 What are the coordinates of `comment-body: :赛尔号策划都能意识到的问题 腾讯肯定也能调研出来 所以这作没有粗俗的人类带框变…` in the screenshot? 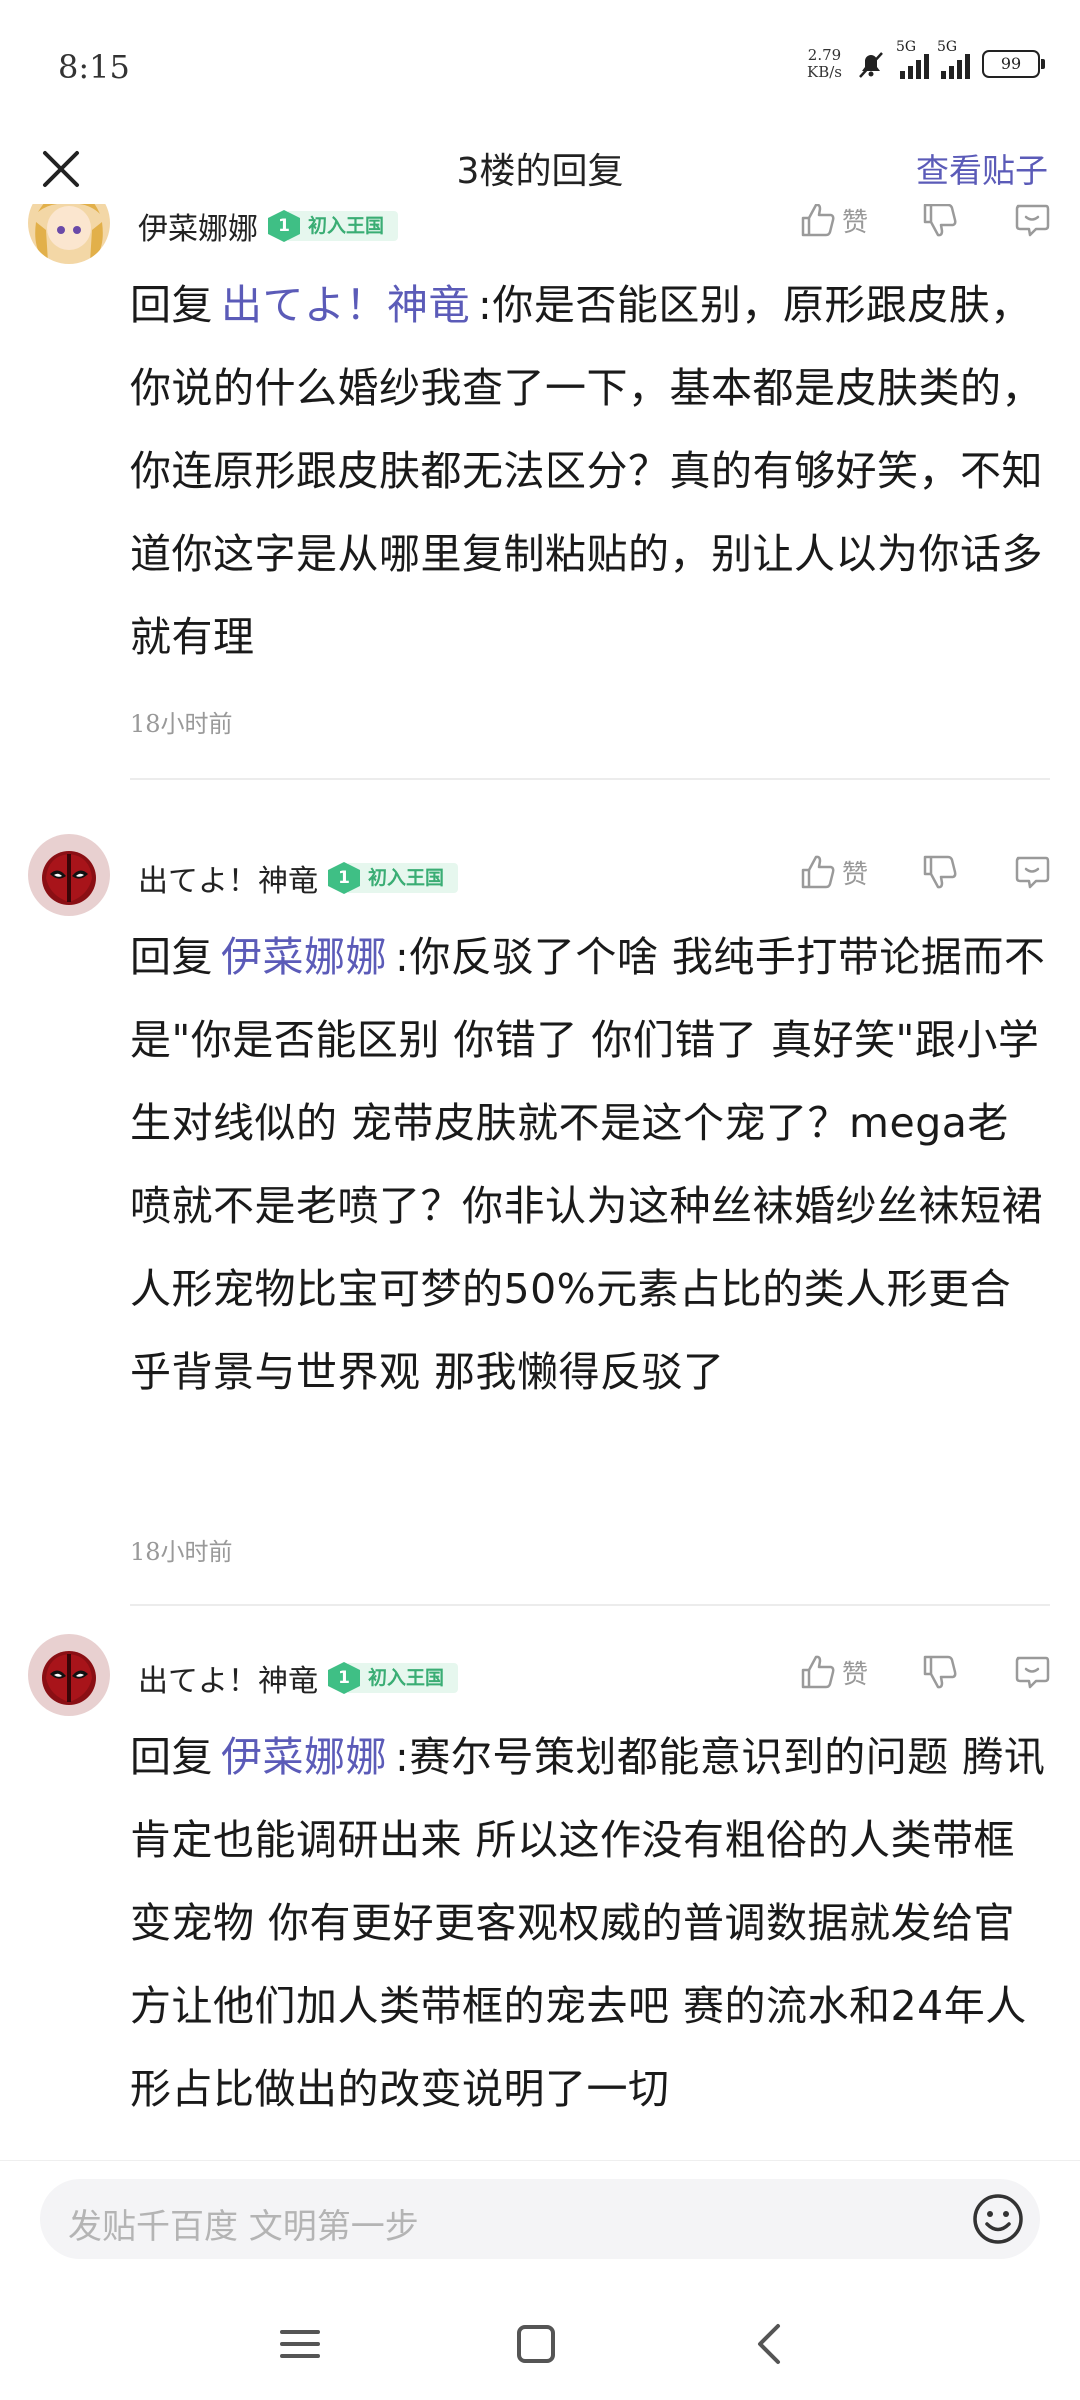 It's located at (588, 1923).